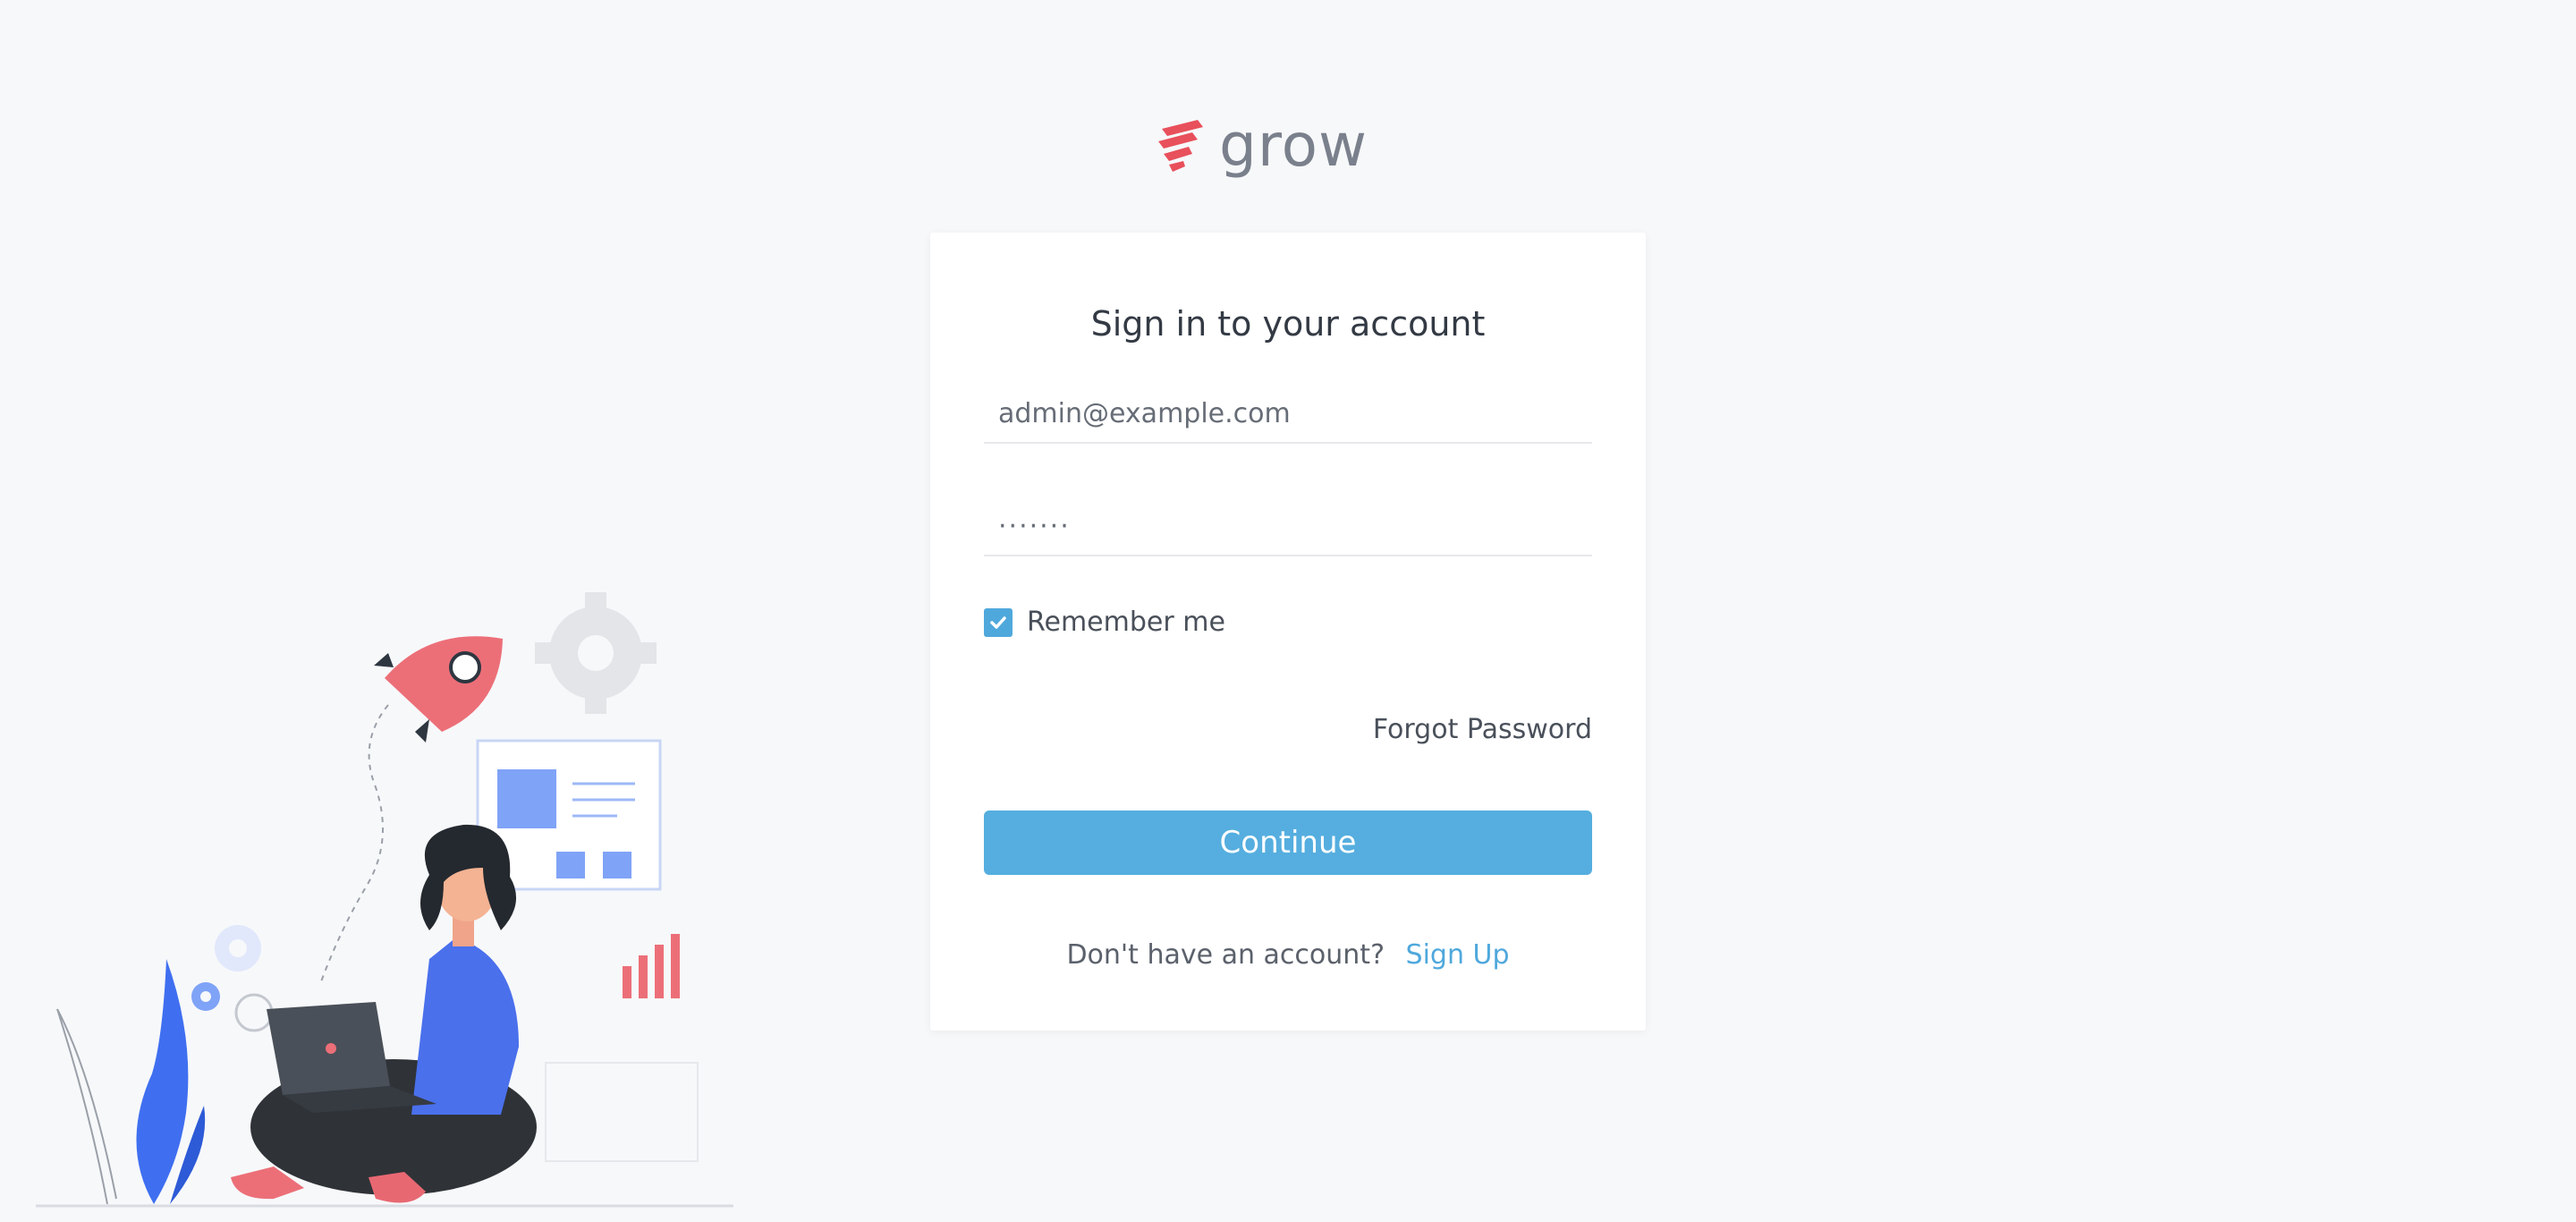 Image resolution: width=2576 pixels, height=1222 pixels. What do you see at coordinates (1293, 145) in the screenshot?
I see `brand-name: grow` at bounding box center [1293, 145].